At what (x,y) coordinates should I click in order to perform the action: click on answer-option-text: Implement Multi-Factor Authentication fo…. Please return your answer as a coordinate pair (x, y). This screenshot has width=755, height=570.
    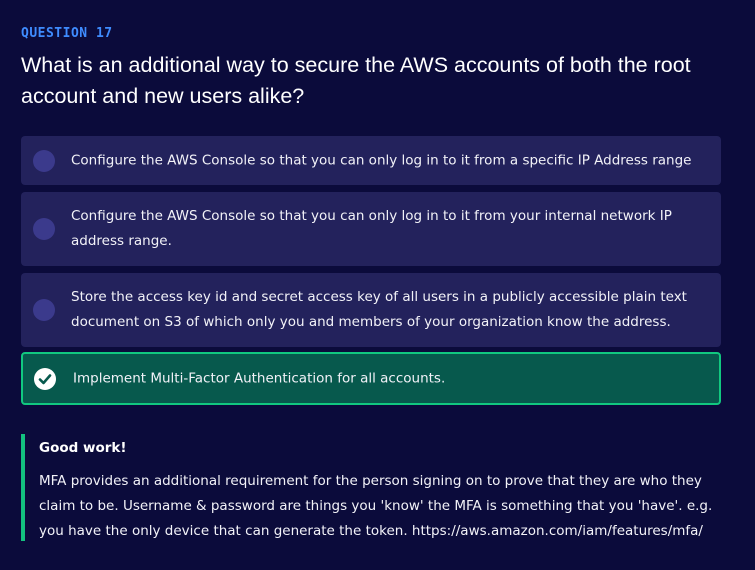
    Looking at the image, I should click on (259, 378).